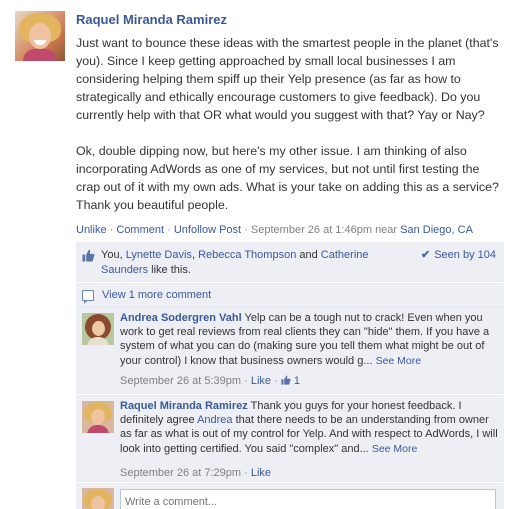 This screenshot has height=509, width=510. Describe the element at coordinates (311, 230) in the screenshot. I see `post-timestamp-link: September 26 at 1:46pm` at that location.